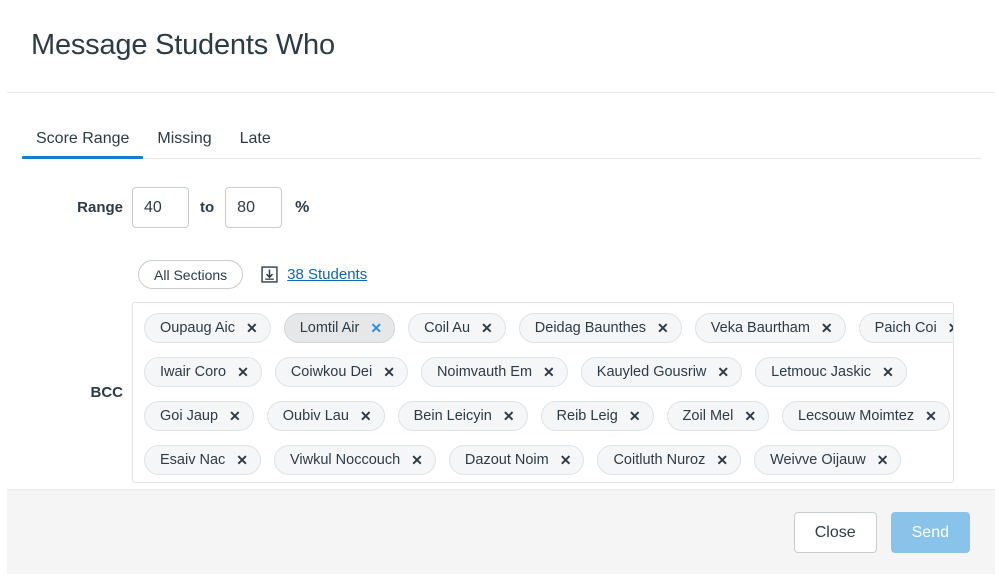 The width and height of the screenshot is (999, 577). I want to click on bcc-chip-label: Reib Leig, so click(587, 416).